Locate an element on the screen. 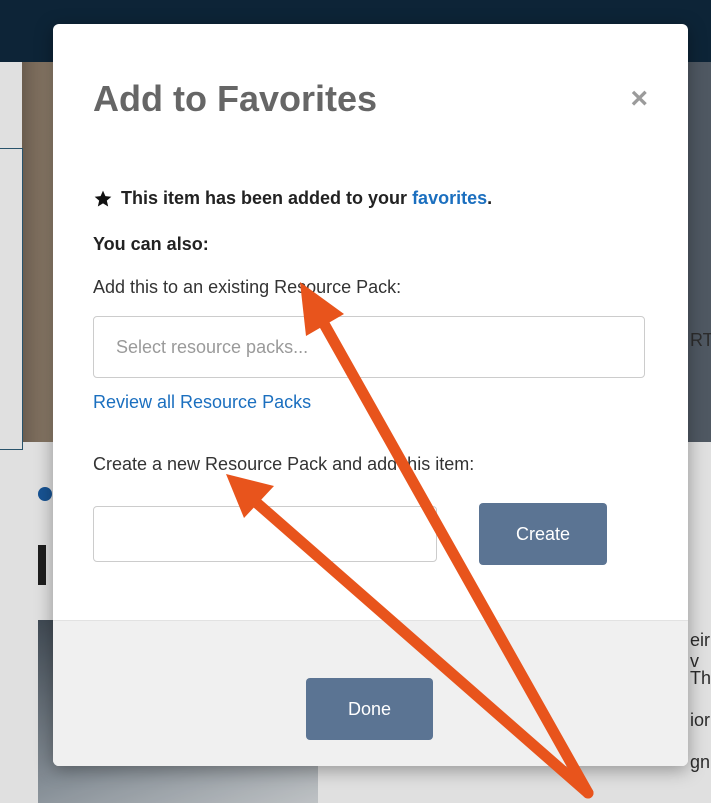  new-pack-name-input is located at coordinates (265, 534).